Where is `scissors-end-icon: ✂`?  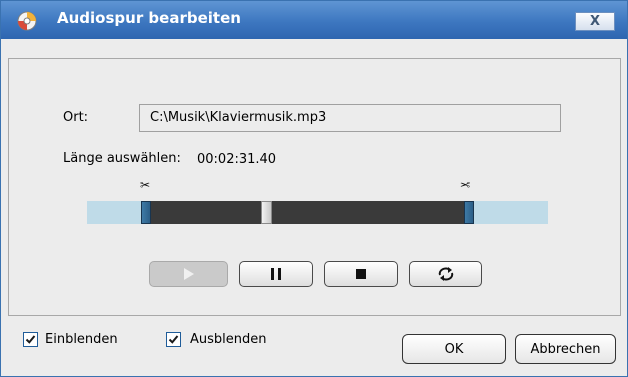 scissors-end-icon: ✂ is located at coordinates (465, 185).